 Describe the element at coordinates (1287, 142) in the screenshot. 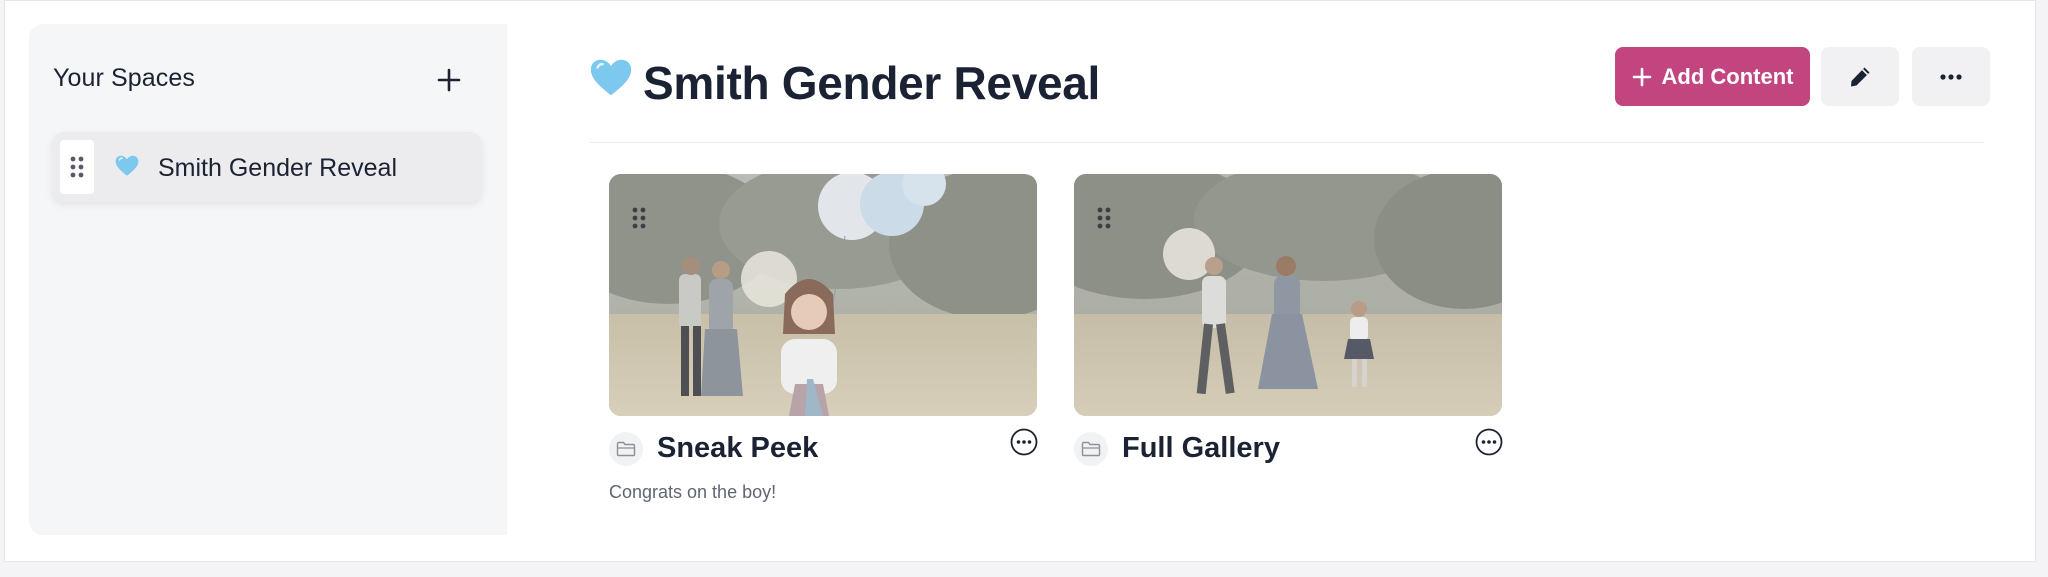

I see `header-divider` at that location.